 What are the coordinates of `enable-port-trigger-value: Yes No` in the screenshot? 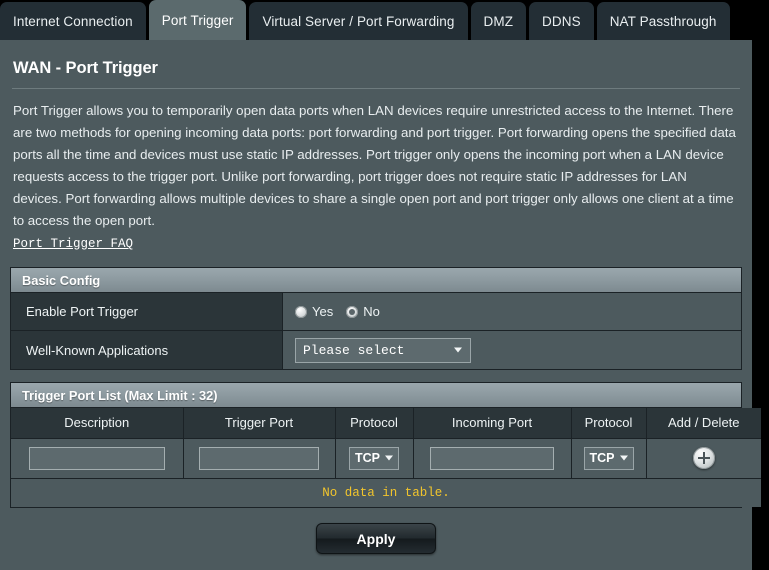 It's located at (512, 311).